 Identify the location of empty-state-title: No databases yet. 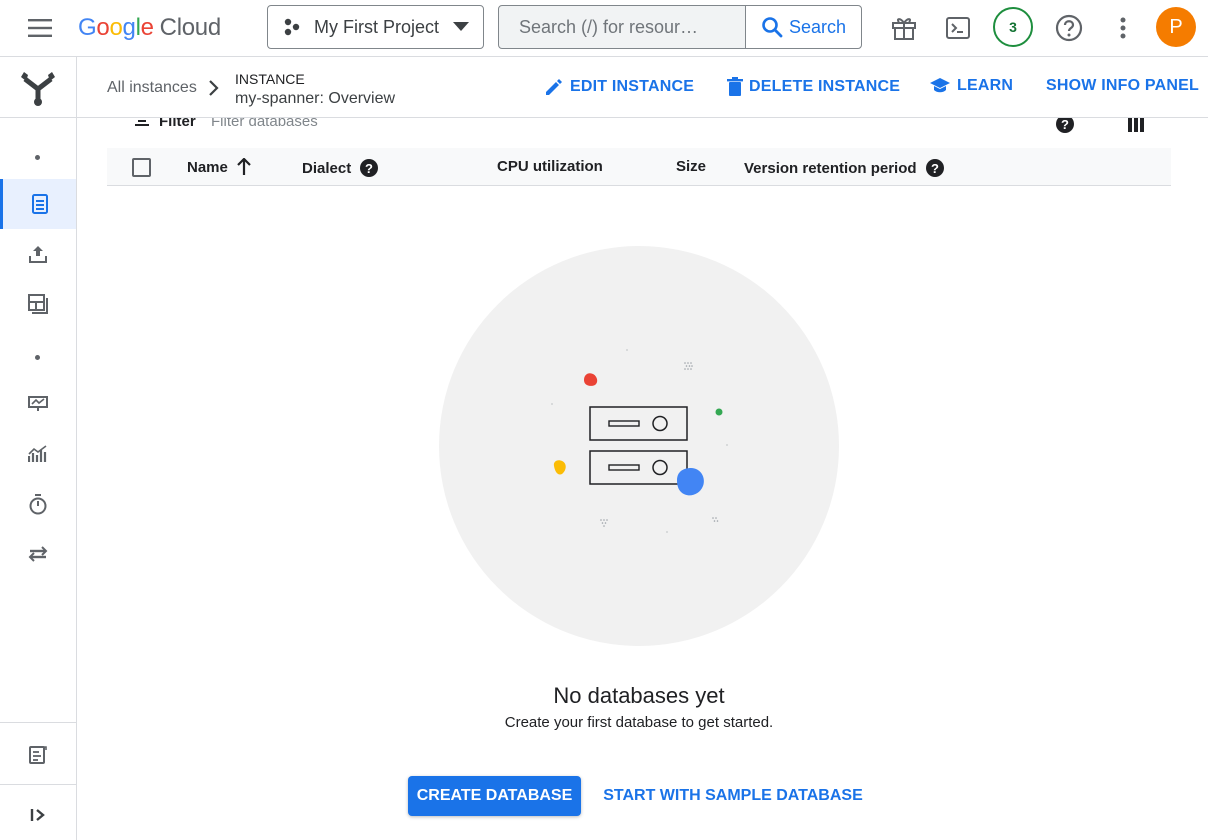
(639, 695).